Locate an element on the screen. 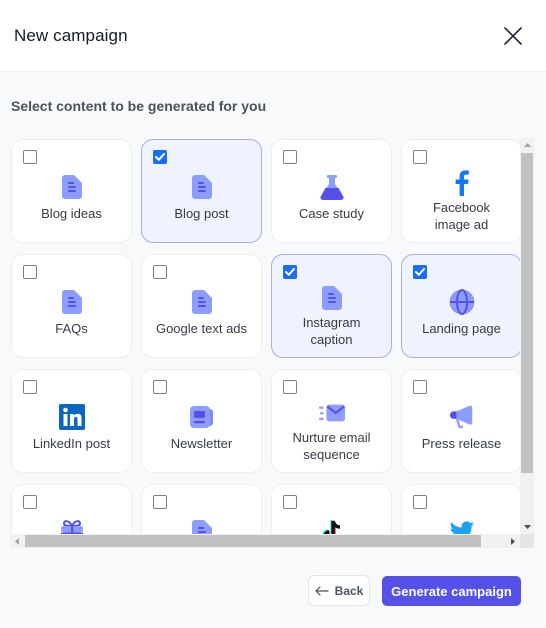 This screenshot has width=546, height=628. content-type-card: Newsletter is located at coordinates (201, 421).